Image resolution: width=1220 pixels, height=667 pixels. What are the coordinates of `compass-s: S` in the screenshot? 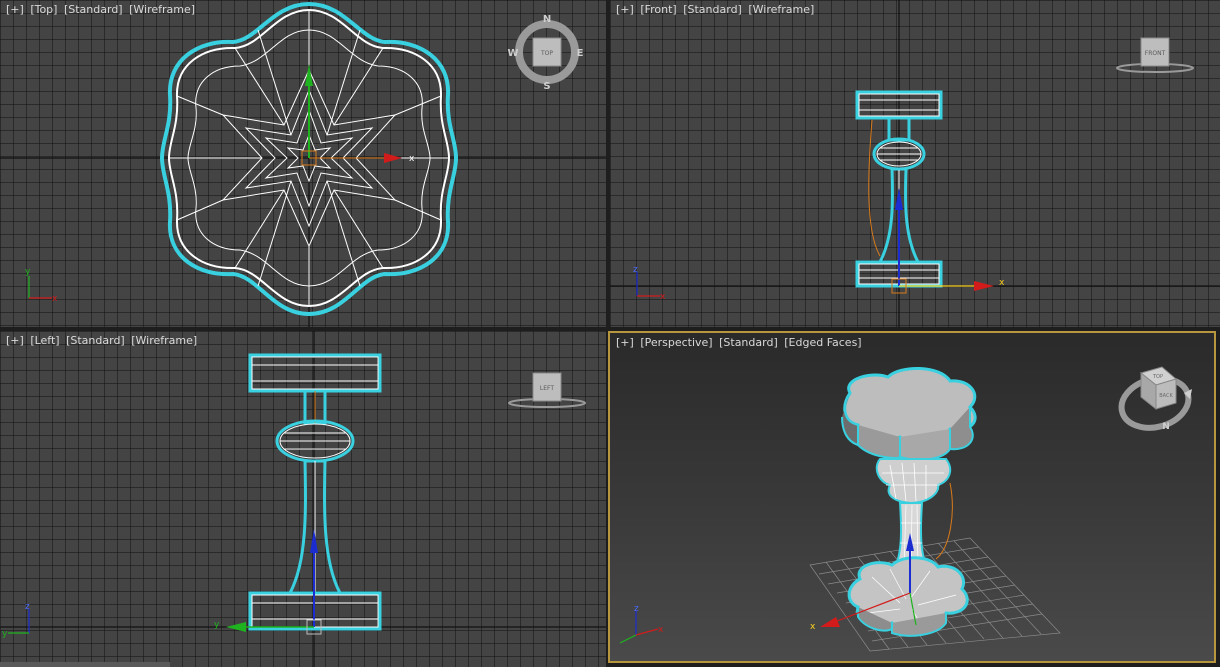 It's located at (546, 86).